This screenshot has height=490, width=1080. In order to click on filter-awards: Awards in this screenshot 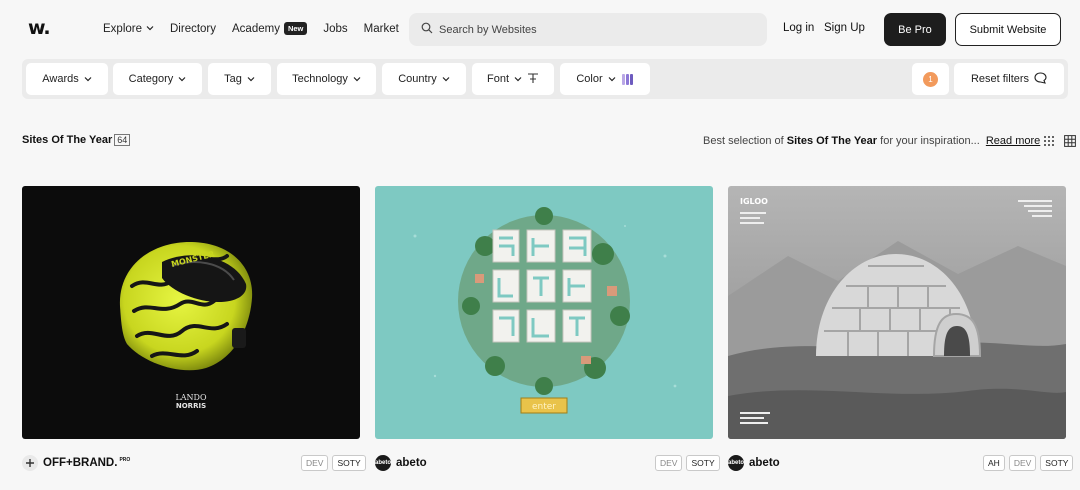, I will do `click(67, 79)`.